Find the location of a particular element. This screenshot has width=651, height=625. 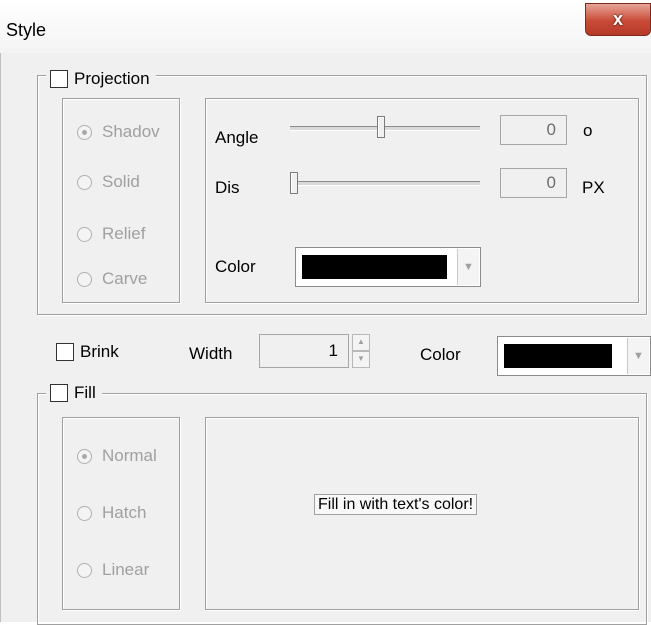

fill-legend: Fill is located at coordinates (74, 393).